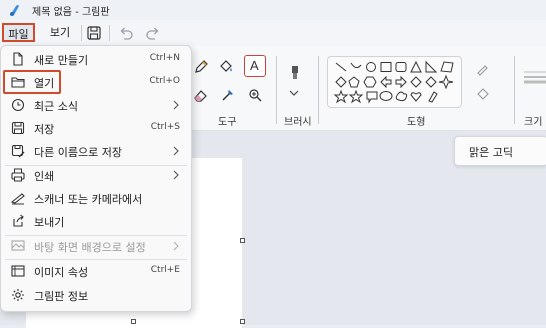 The height and width of the screenshot is (328, 546). Describe the element at coordinates (88, 199) in the screenshot. I see `menu-item-label: 스캐너 또는 카메라에서` at that location.